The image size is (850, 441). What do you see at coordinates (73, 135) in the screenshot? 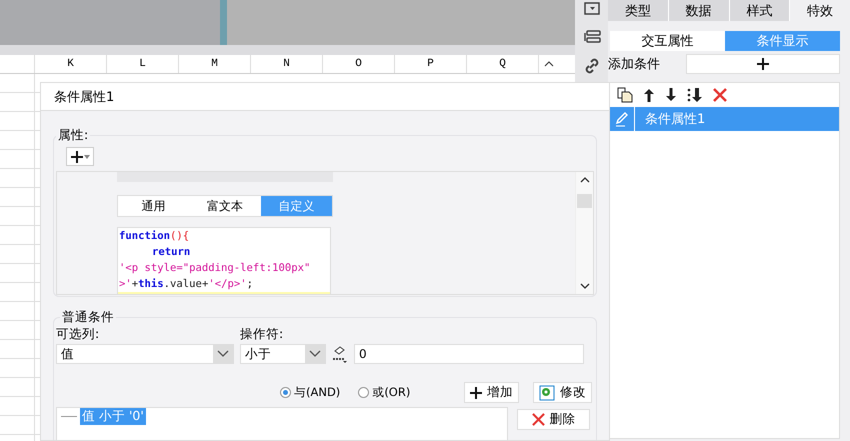
I see `group-legend: 属性:` at bounding box center [73, 135].